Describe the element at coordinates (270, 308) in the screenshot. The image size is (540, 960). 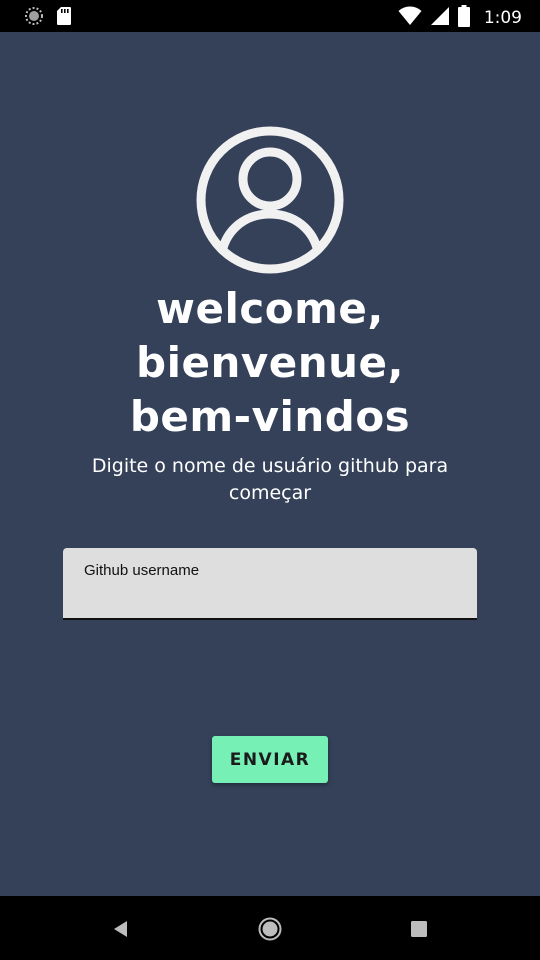
I see `welcome-line-en: welcome,` at that location.